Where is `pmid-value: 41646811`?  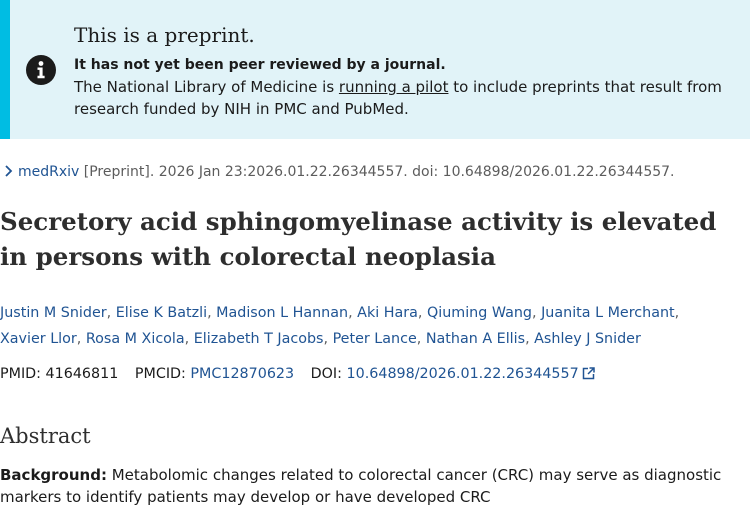 pmid-value: 41646811 is located at coordinates (82, 374).